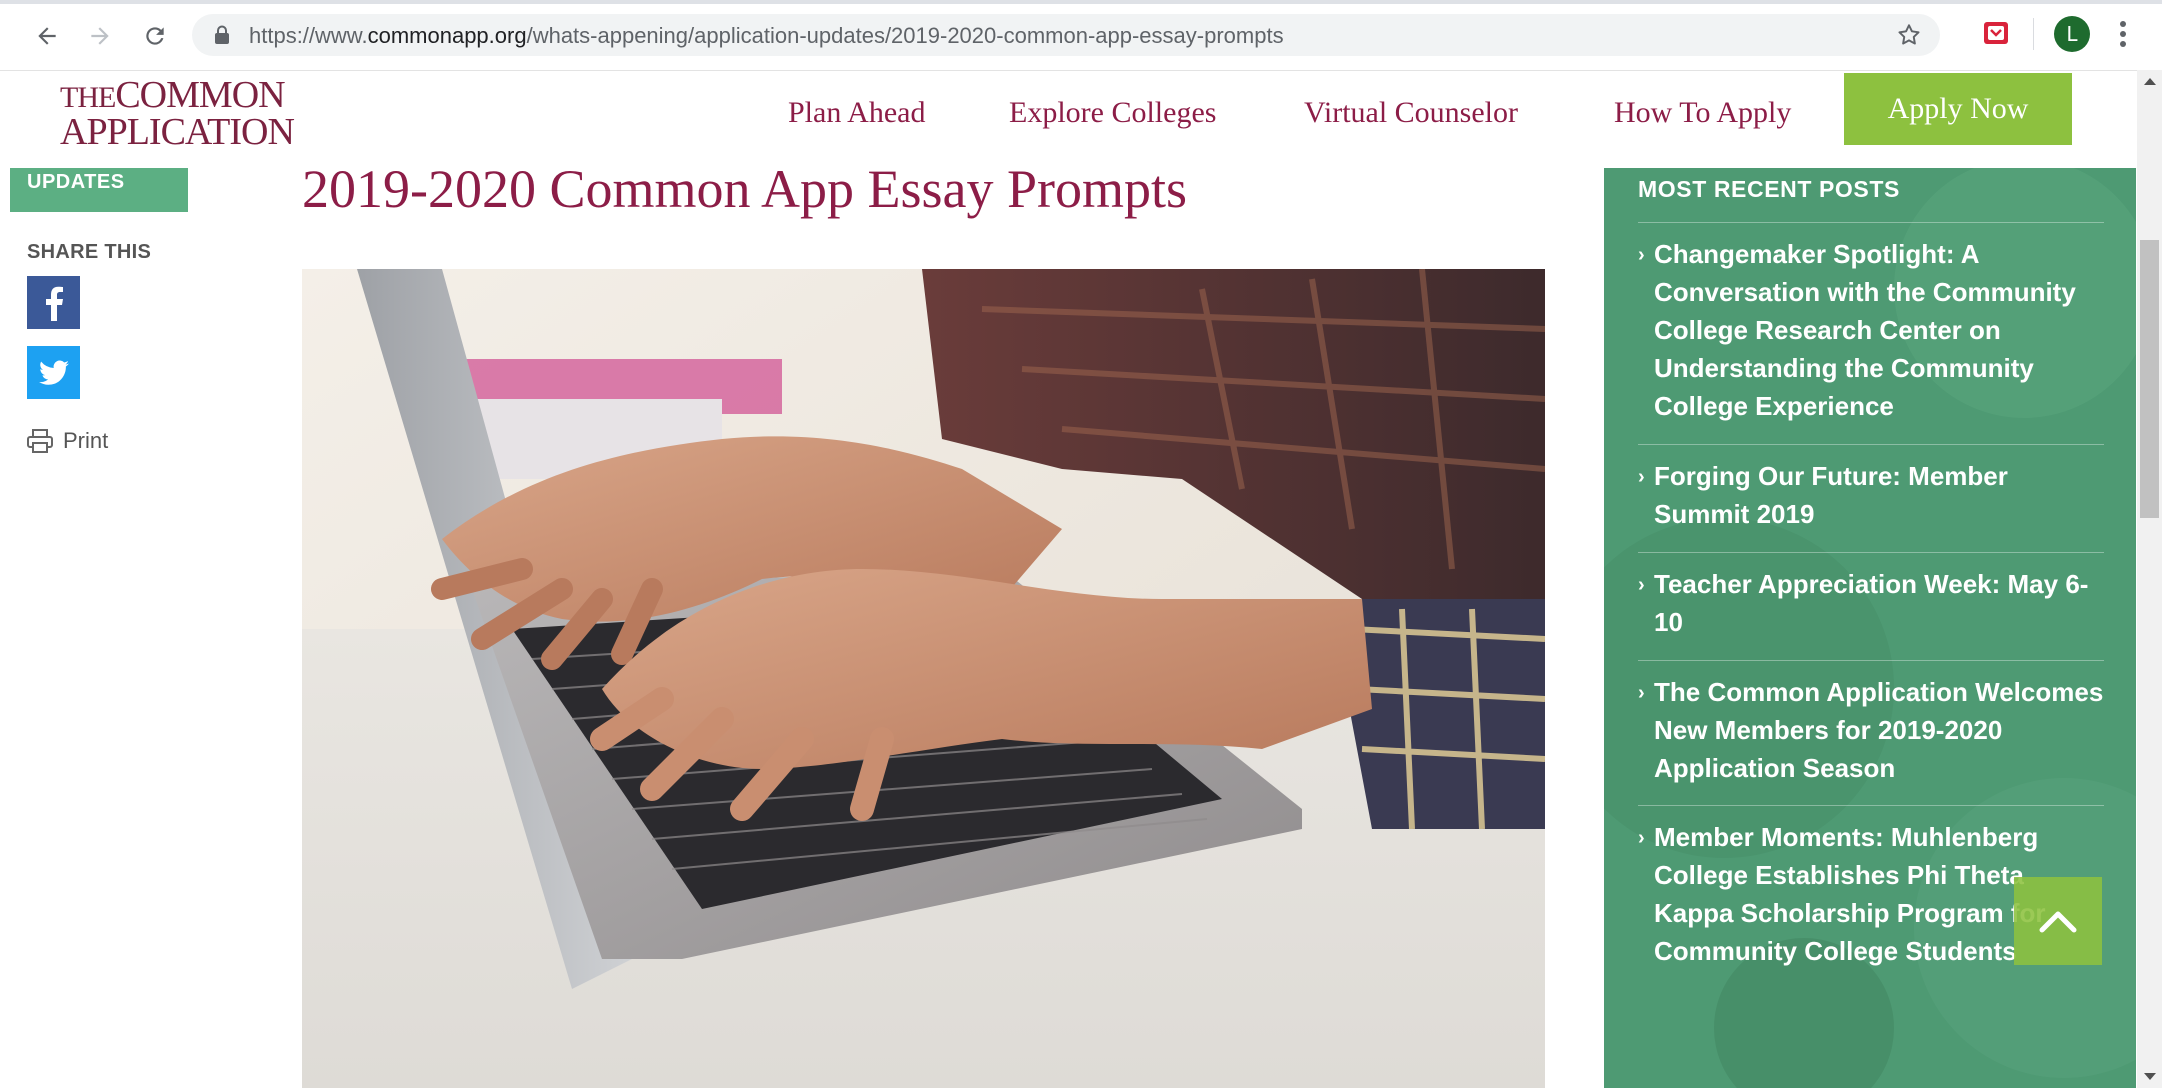 The width and height of the screenshot is (2162, 1088). What do you see at coordinates (447, 35) in the screenshot?
I see `url-host: commonapp.org` at bounding box center [447, 35].